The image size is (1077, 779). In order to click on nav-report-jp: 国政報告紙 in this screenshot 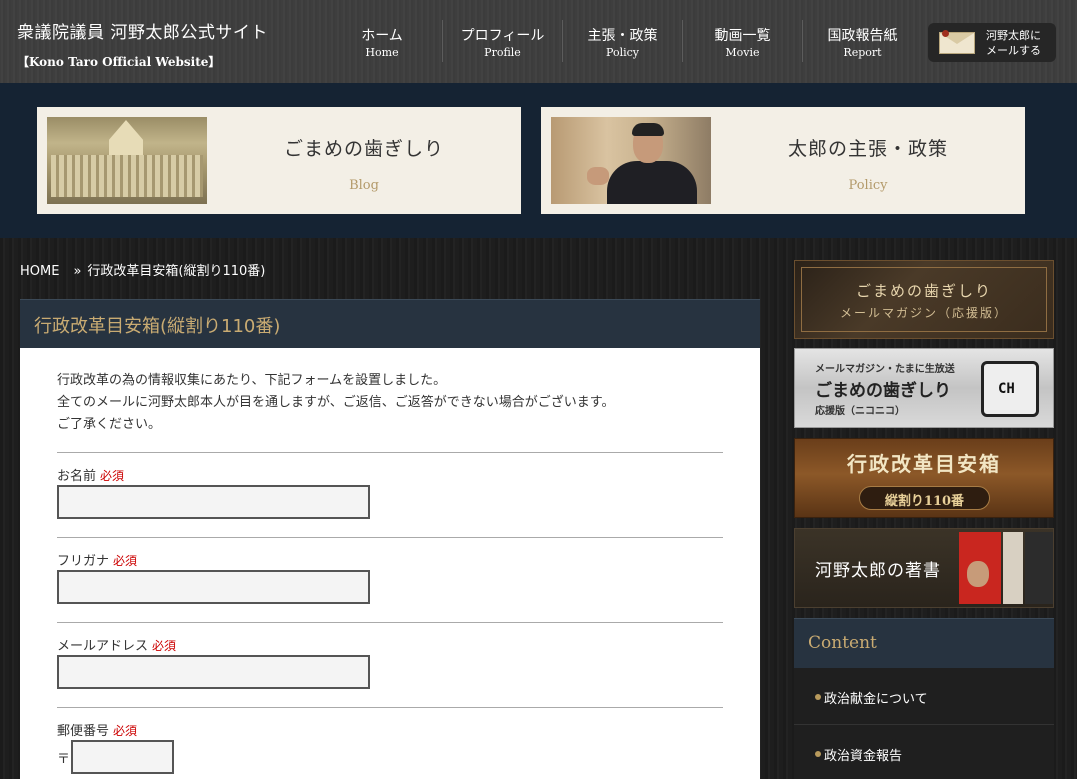, I will do `click(862, 36)`.